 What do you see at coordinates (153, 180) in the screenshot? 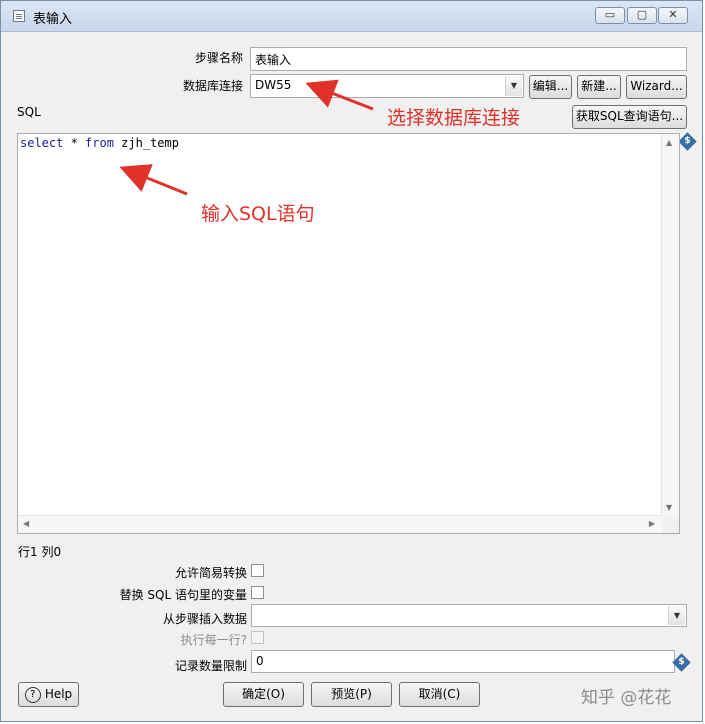
I see `arrow-to-sql-editor` at bounding box center [153, 180].